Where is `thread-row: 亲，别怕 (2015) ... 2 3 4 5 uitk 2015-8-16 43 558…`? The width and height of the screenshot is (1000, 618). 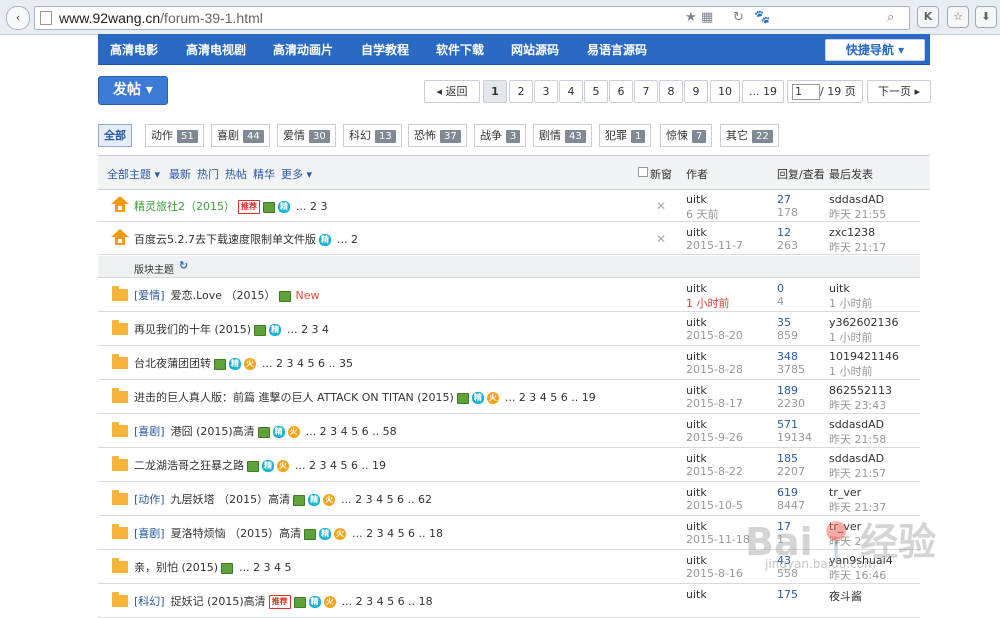
thread-row: 亲，别怕 (2015) ... 2 3 4 5 uitk 2015-8-16 43 558… is located at coordinates (509, 567).